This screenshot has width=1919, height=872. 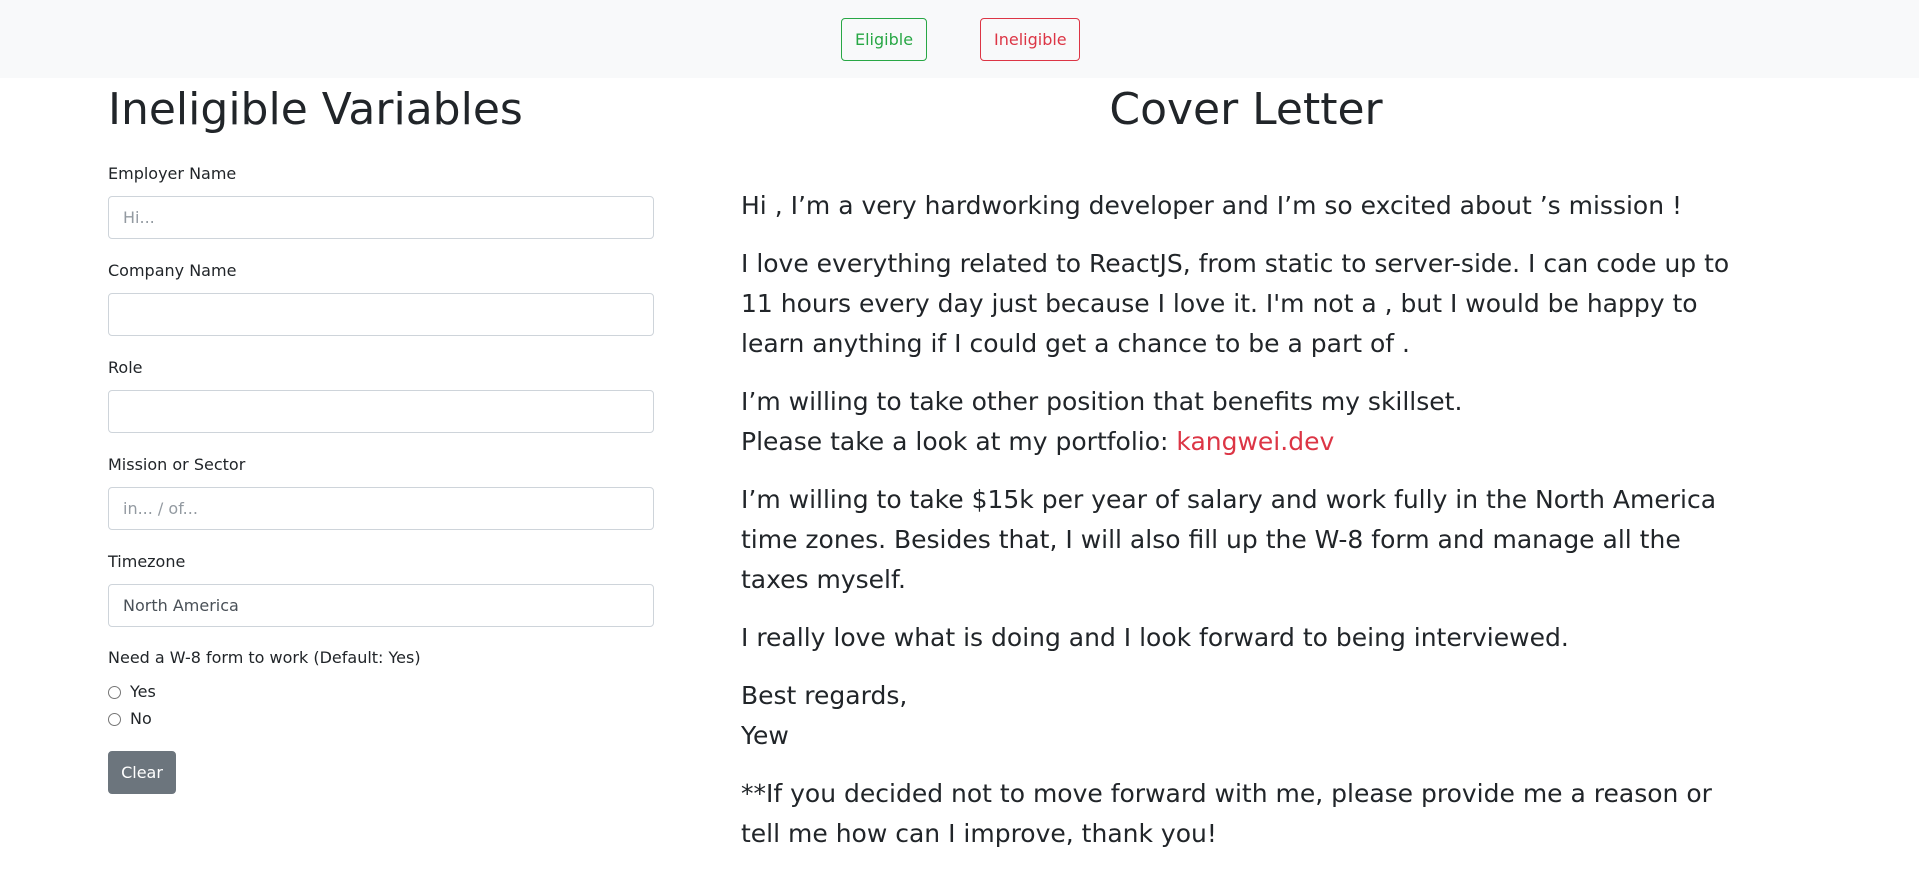 What do you see at coordinates (959, 441) in the screenshot?
I see `letter-portfolio-prefix: Please take a look at my portfolio:` at bounding box center [959, 441].